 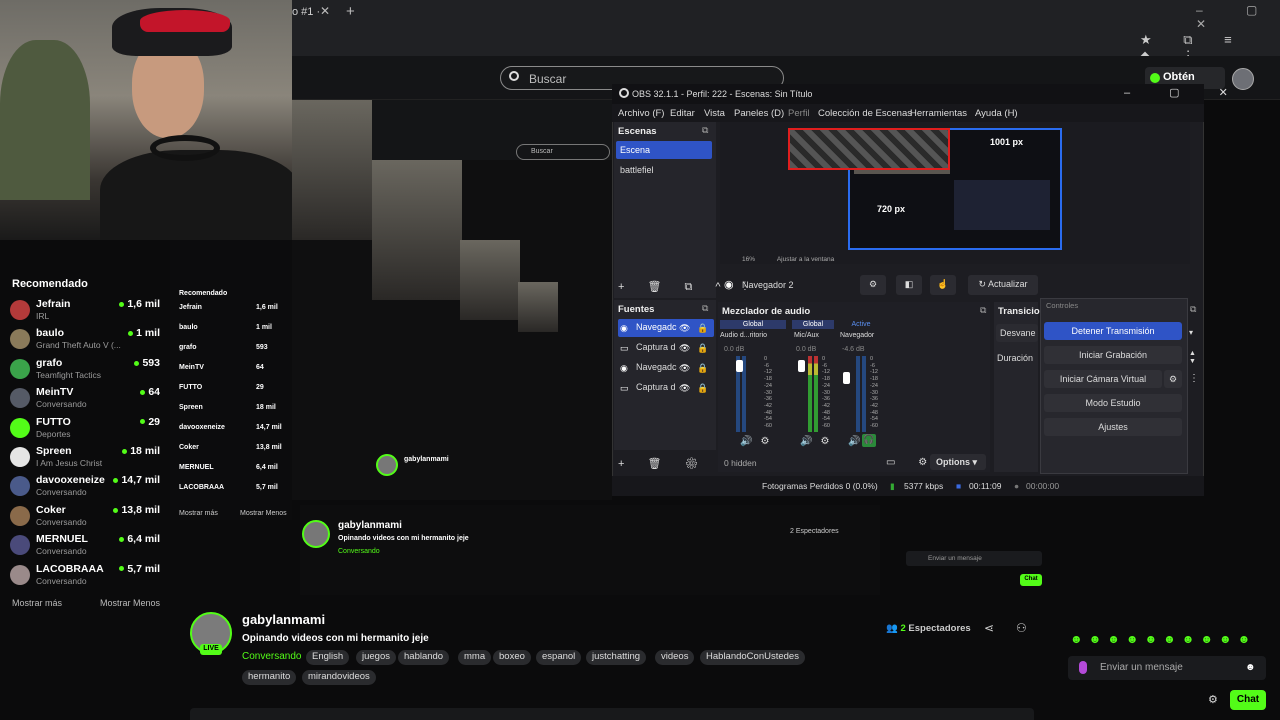 What do you see at coordinates (37, 603) in the screenshot?
I see `show-more-link: Mostrar más` at bounding box center [37, 603].